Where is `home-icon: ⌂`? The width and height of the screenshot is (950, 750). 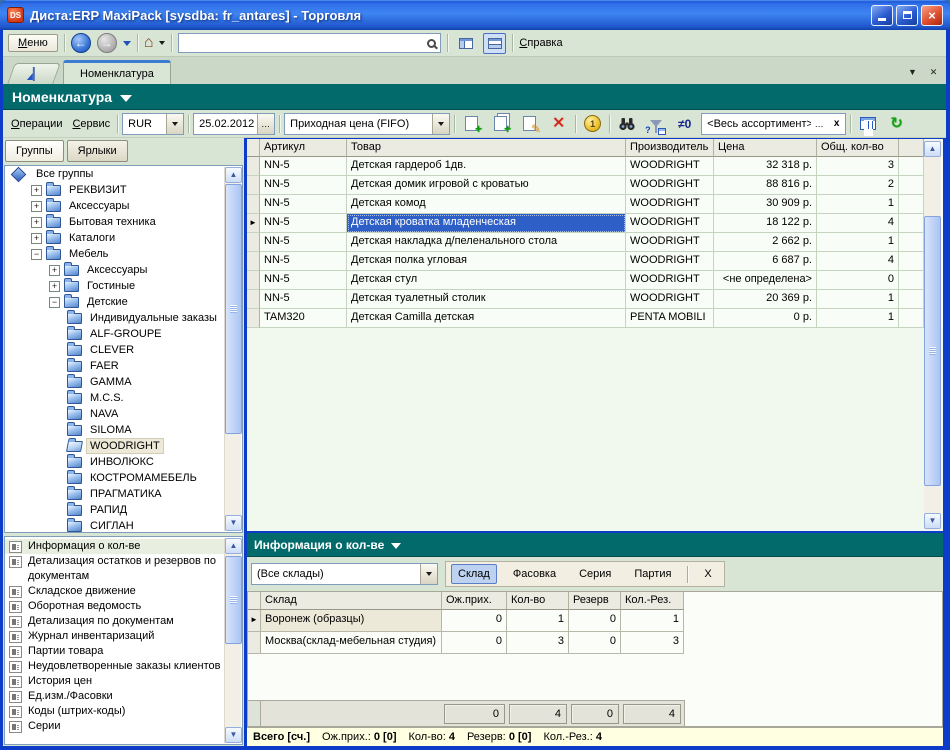
home-icon: ⌂ is located at coordinates (149, 43).